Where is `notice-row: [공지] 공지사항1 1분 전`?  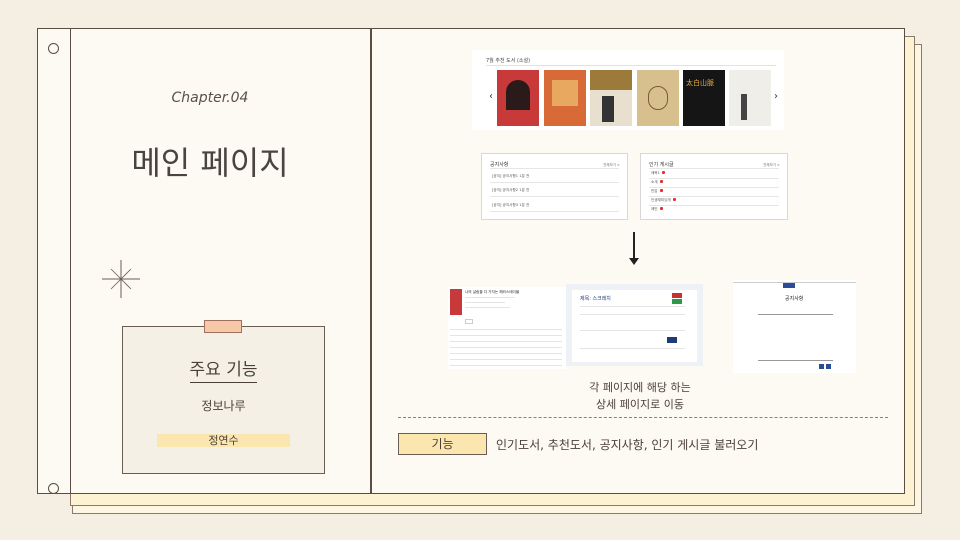 notice-row: [공지] 공지사항1 1분 전 is located at coordinates (510, 176).